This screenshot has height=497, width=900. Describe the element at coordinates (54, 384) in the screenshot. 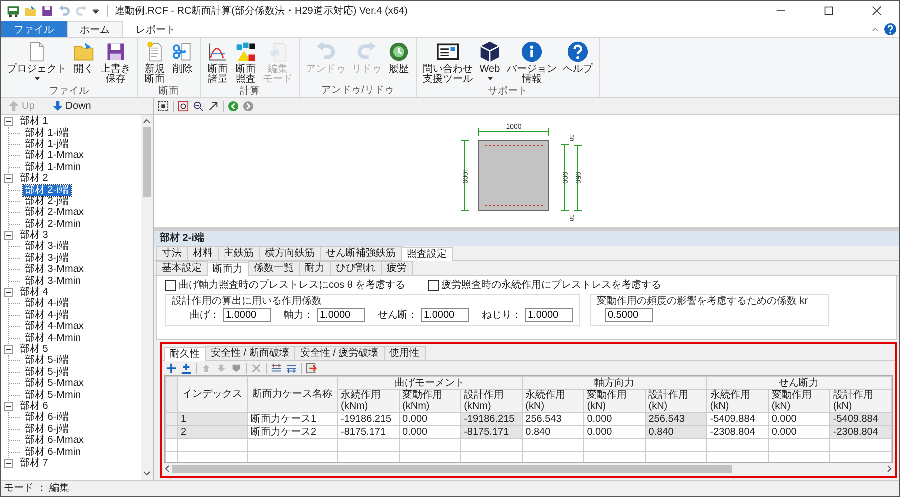

I see `tree-item: 部材 5-Mmax` at that location.